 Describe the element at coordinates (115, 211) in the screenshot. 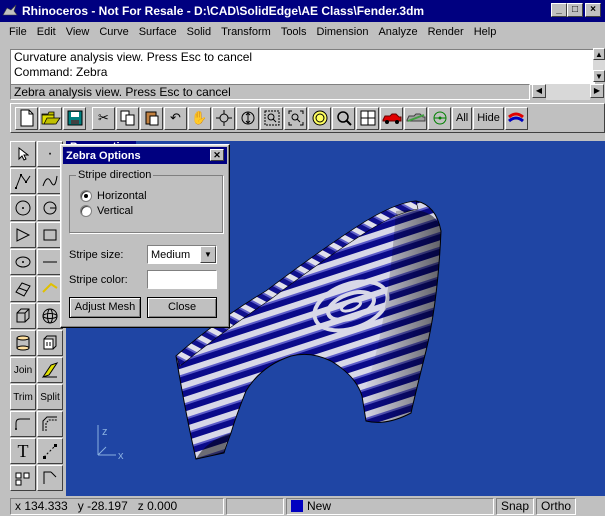

I see `radio-label: Vertical` at that location.